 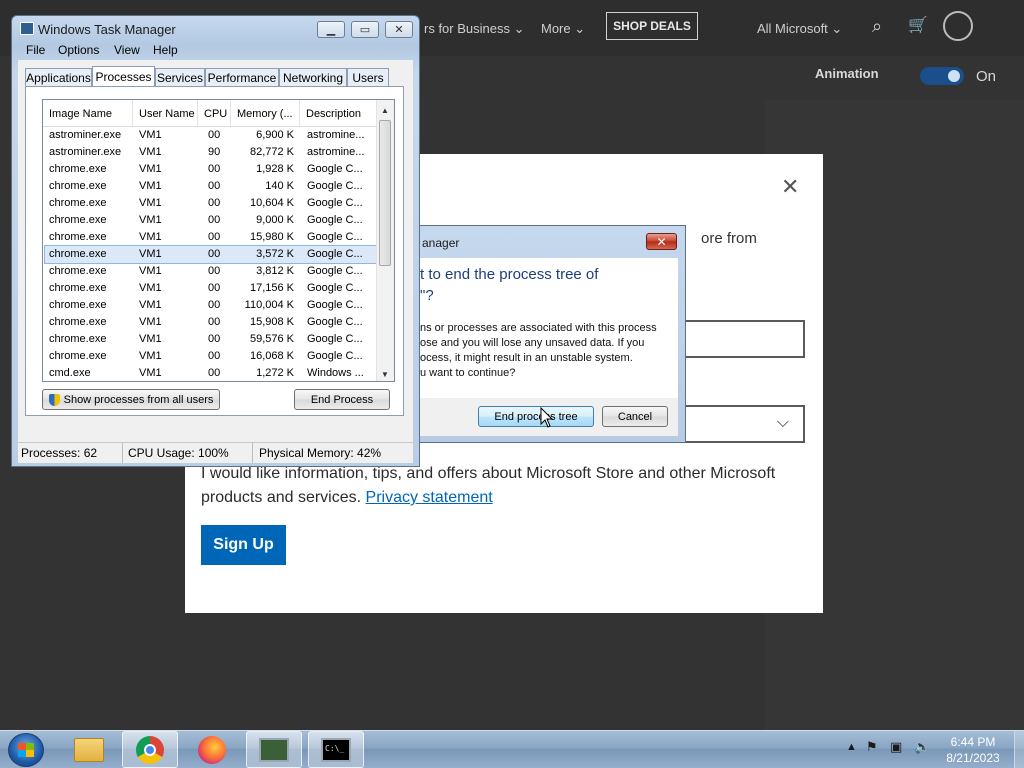 I want to click on menu-view: View, so click(x=127, y=50).